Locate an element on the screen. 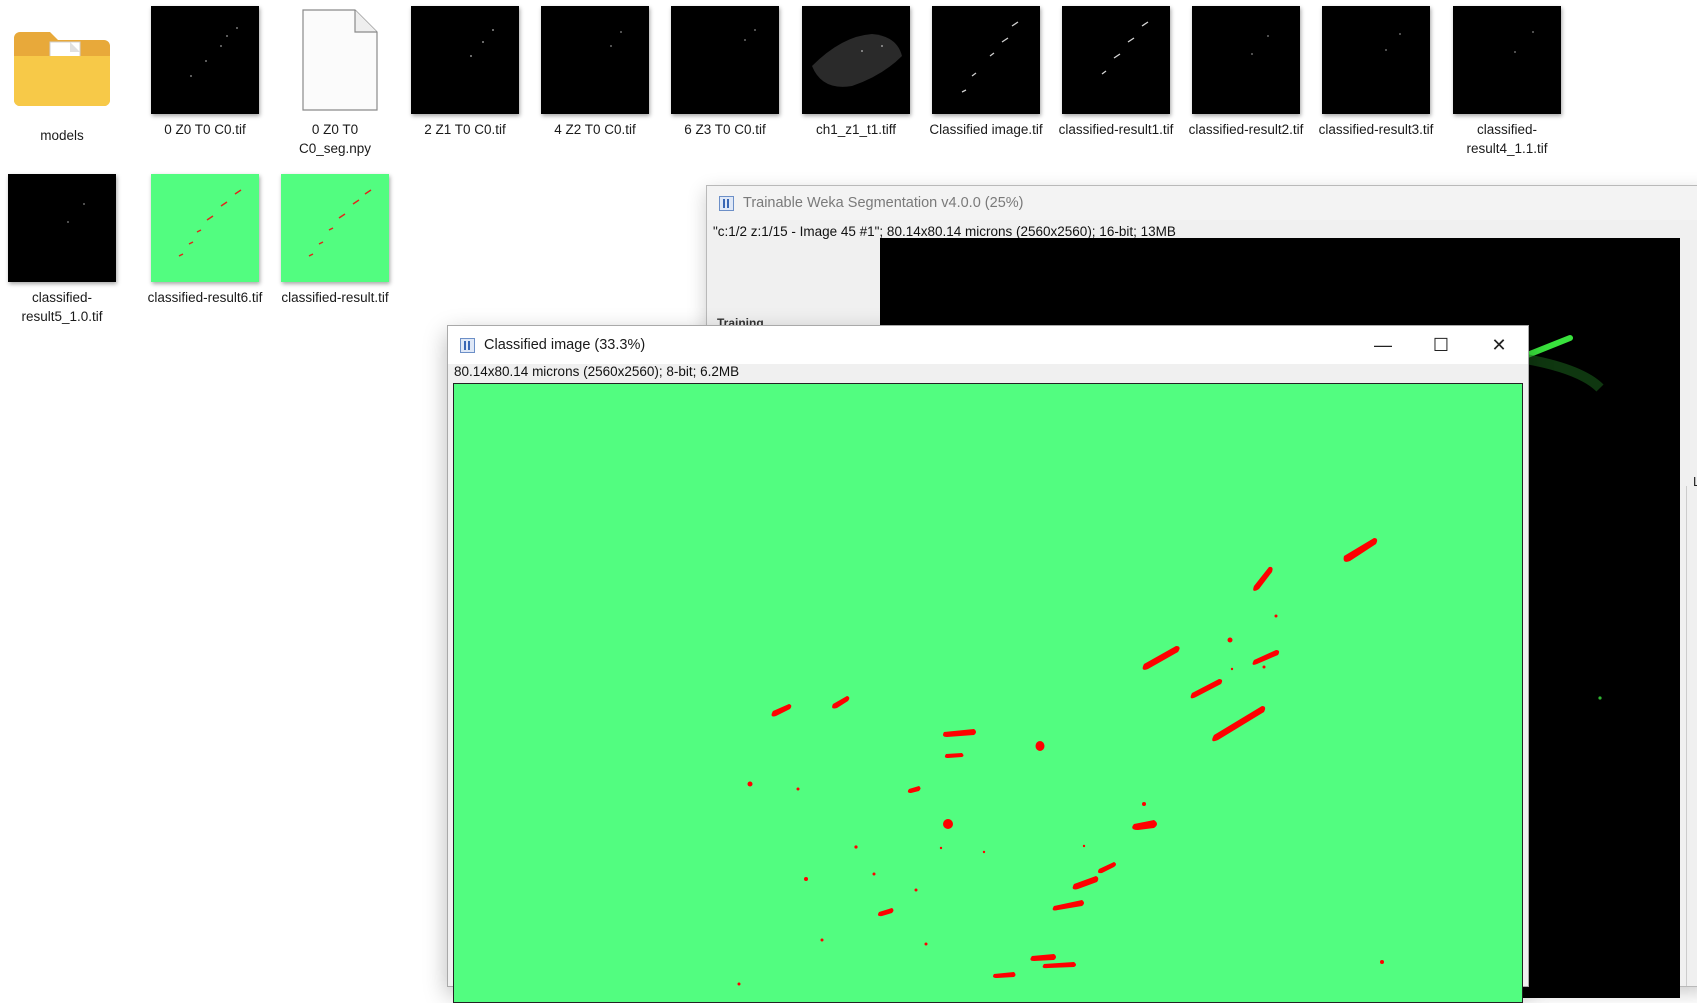 The image size is (1697, 1003). window-title: Classified image (33.3%) is located at coordinates (565, 345).